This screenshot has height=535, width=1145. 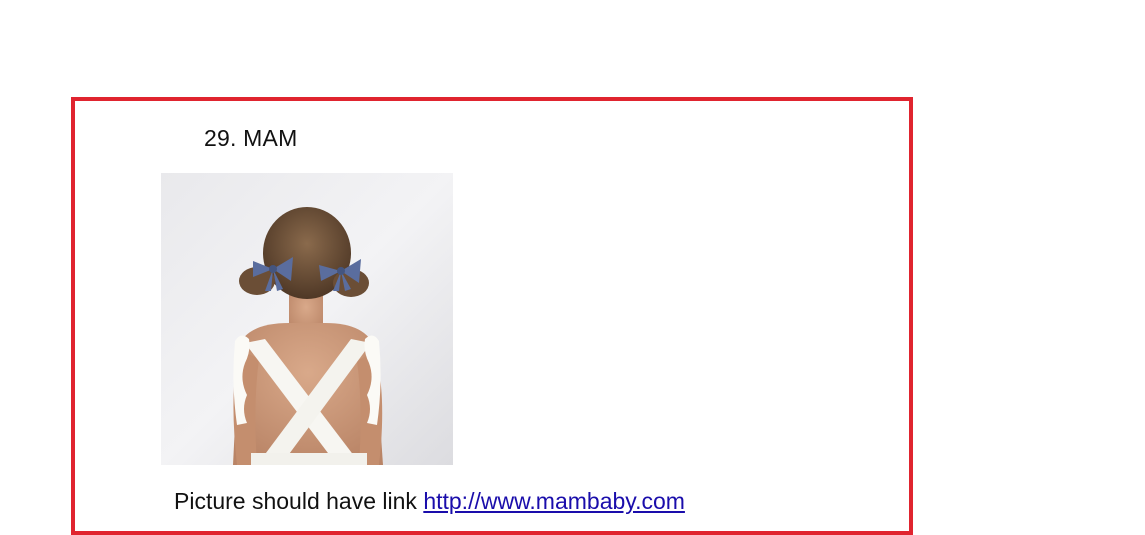 I want to click on item-heading: 29. MAM, so click(x=251, y=138).